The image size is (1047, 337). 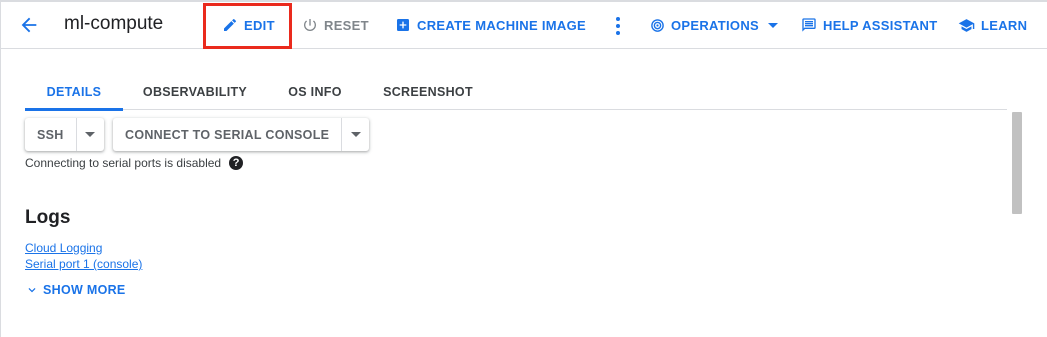 I want to click on power-icon, so click(x=310, y=25).